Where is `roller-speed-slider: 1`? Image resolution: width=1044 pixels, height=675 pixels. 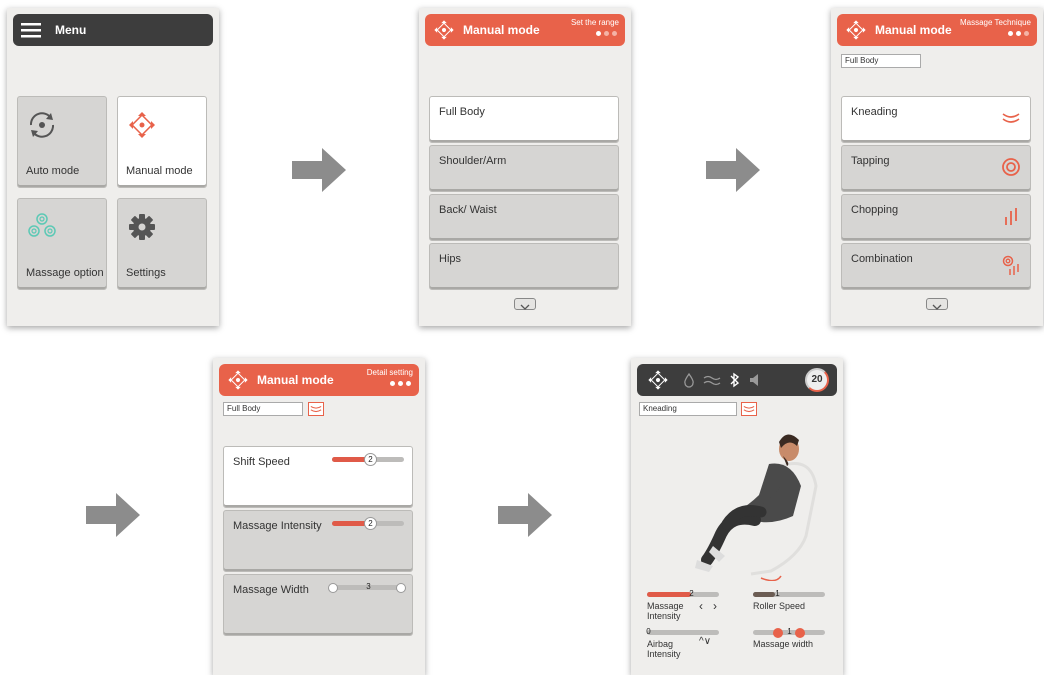
roller-speed-slider: 1 is located at coordinates (789, 593).